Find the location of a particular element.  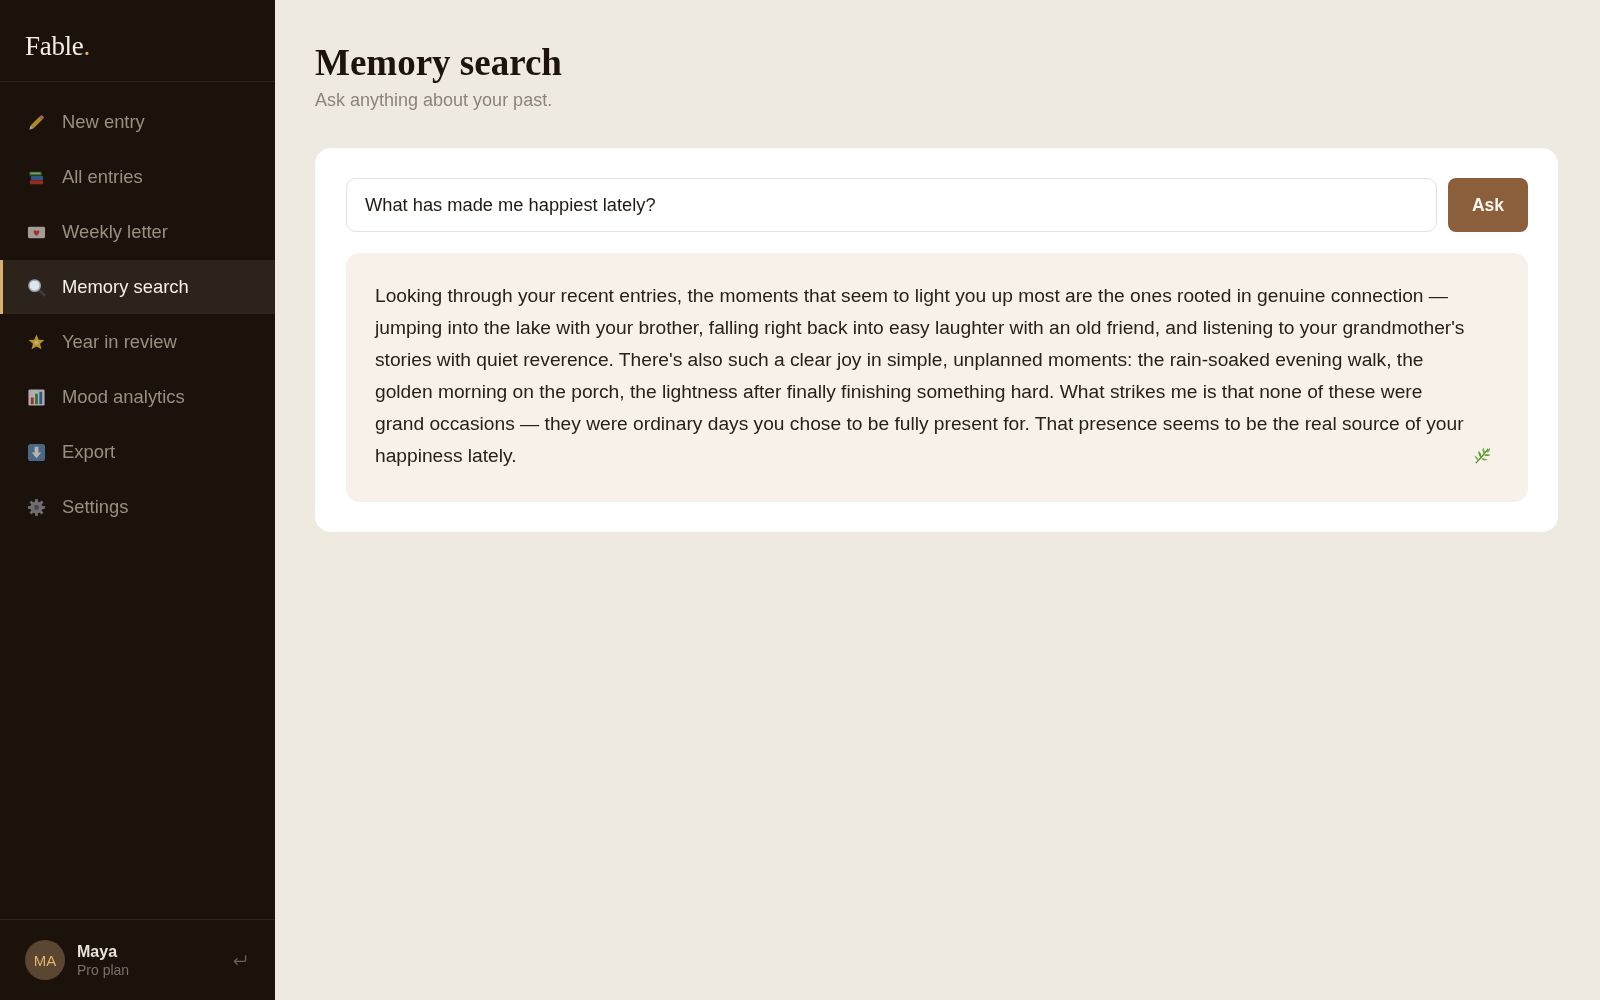

nav-item: Mood analytics is located at coordinates (137, 397).